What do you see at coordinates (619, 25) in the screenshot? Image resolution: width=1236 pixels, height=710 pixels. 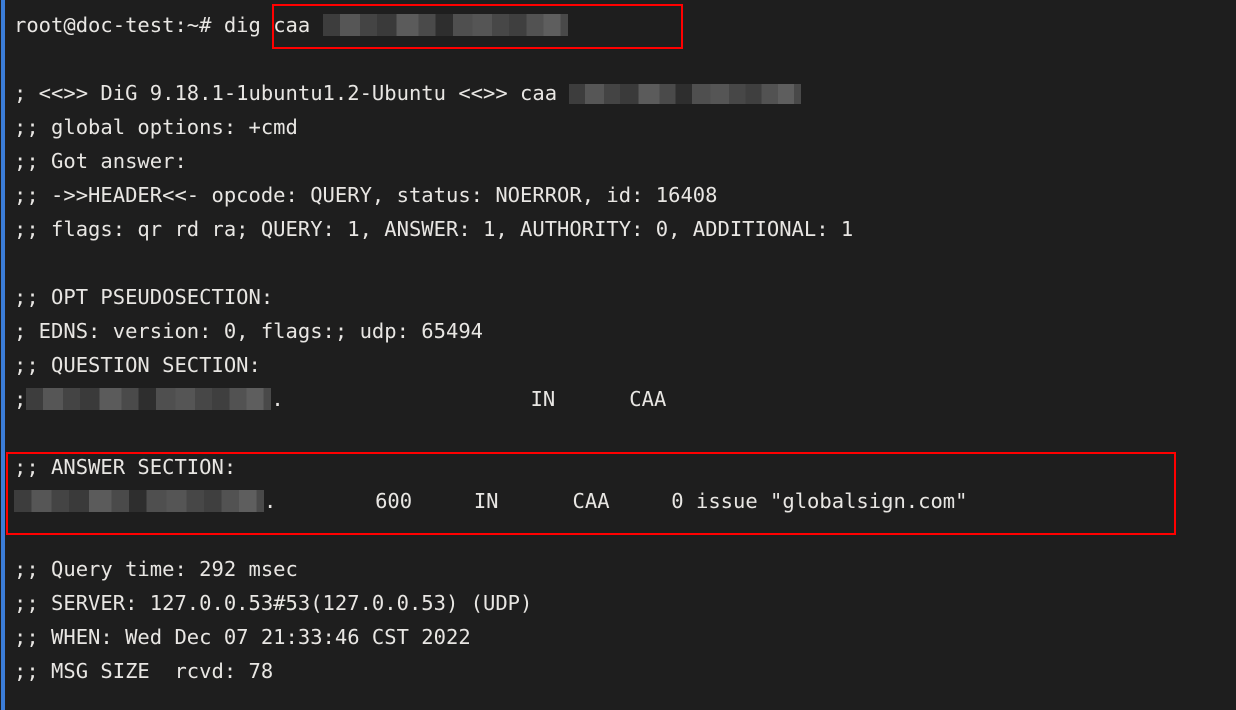 I see `command-line: root@doc-test:~# dig caa` at bounding box center [619, 25].